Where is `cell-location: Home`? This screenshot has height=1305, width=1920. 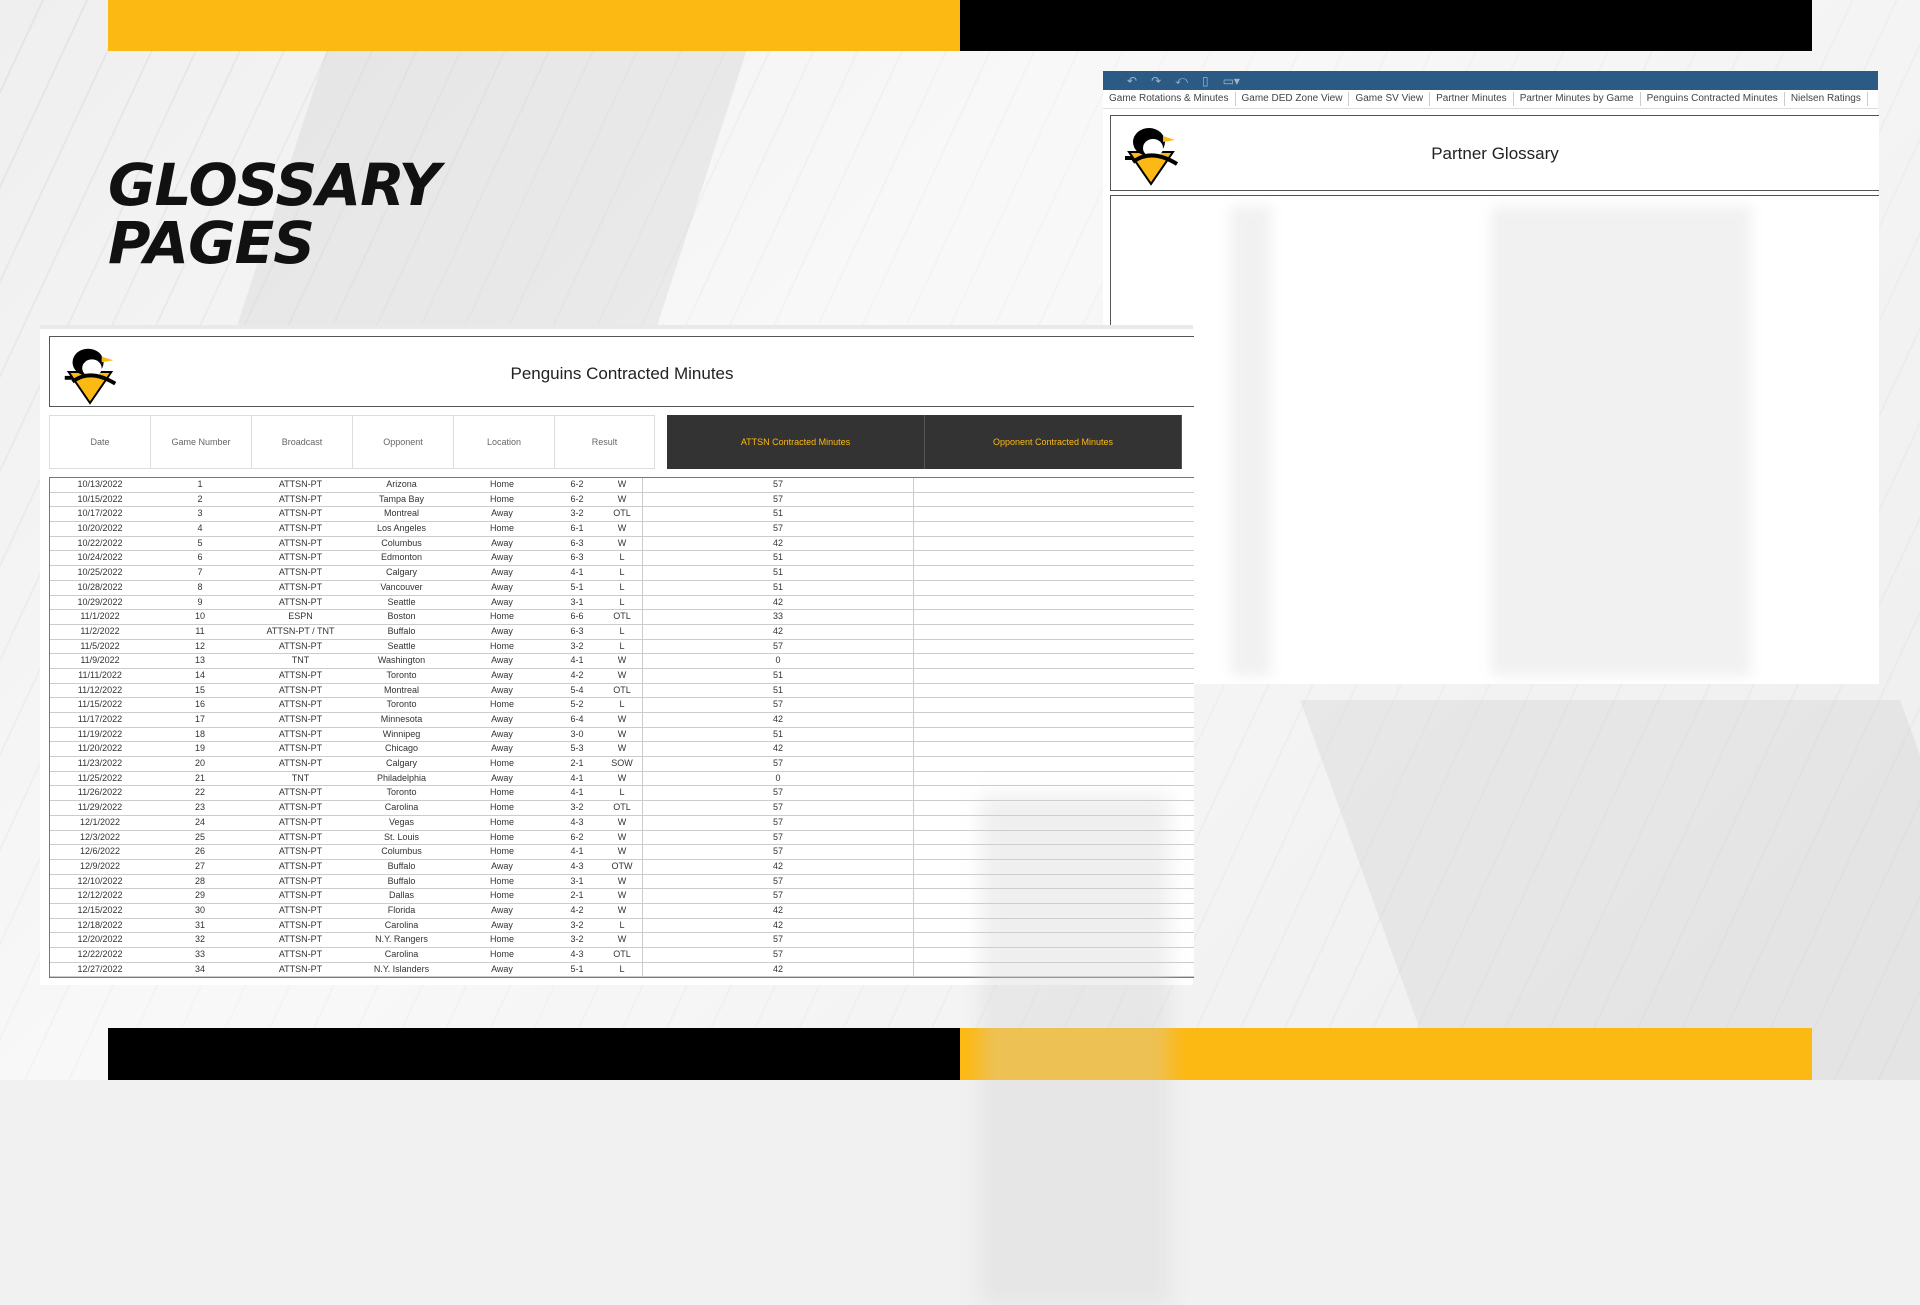
cell-location: Home is located at coordinates (501, 645).